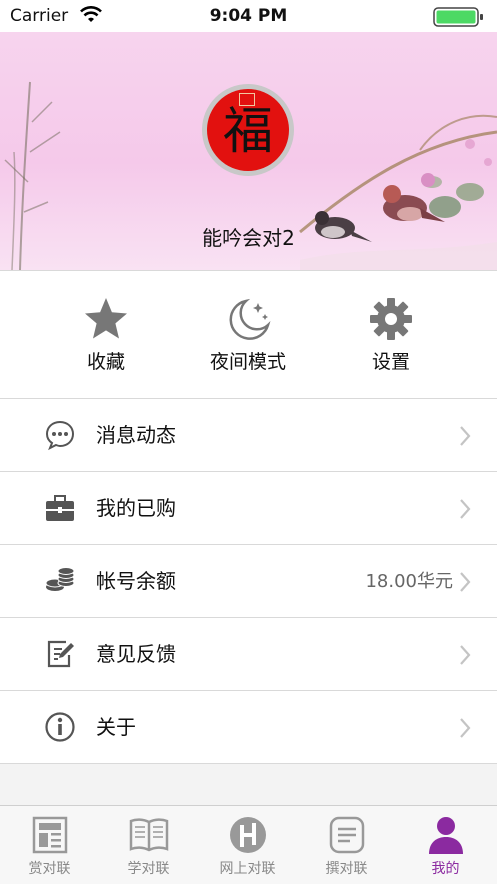 The height and width of the screenshot is (884, 497). I want to click on avatar: 福, so click(248, 130).